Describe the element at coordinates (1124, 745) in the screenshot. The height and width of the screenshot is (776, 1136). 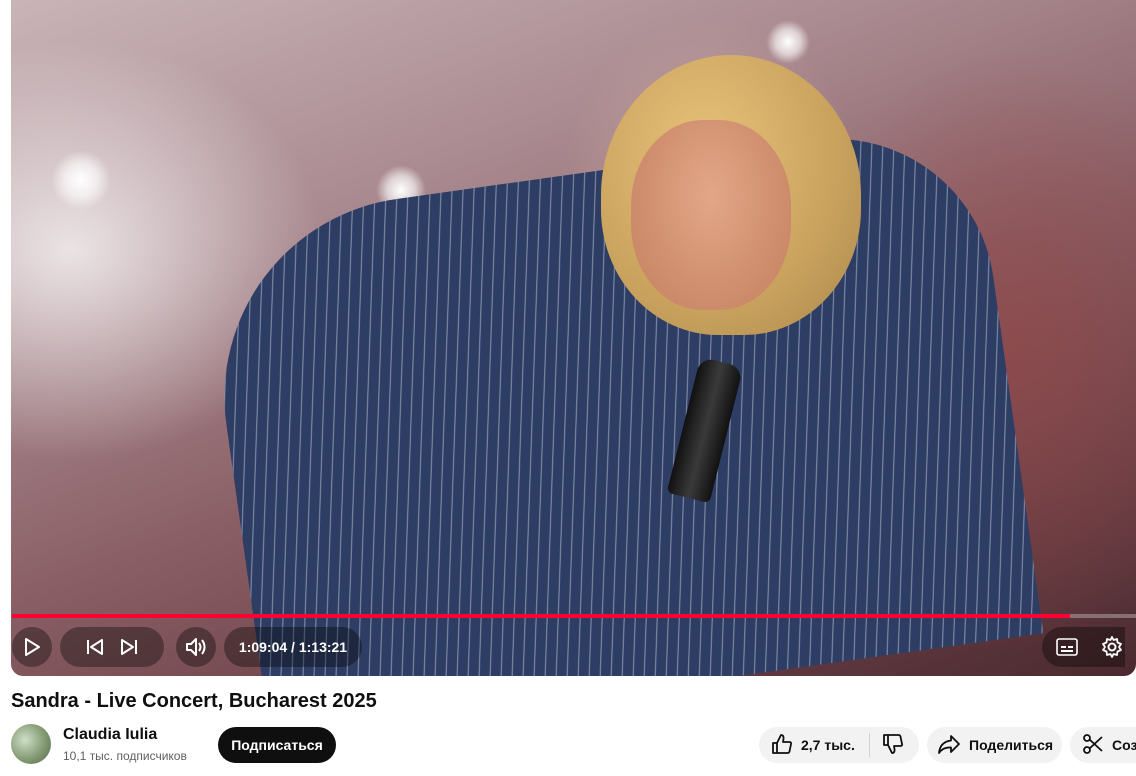
I see `clip-label: Созд` at that location.